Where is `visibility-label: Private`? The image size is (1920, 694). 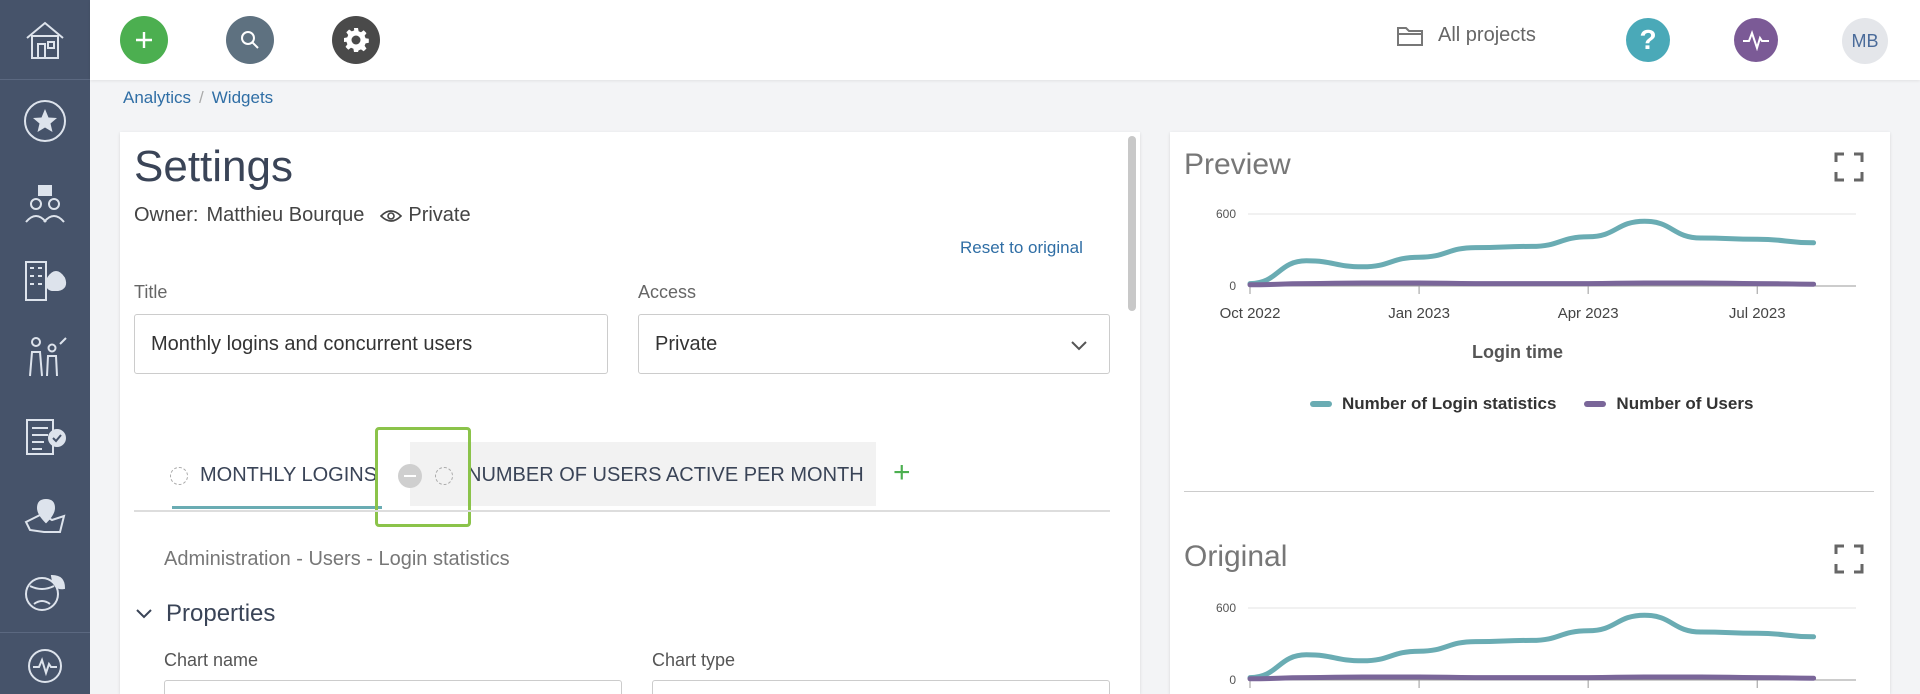
visibility-label: Private is located at coordinates (439, 215).